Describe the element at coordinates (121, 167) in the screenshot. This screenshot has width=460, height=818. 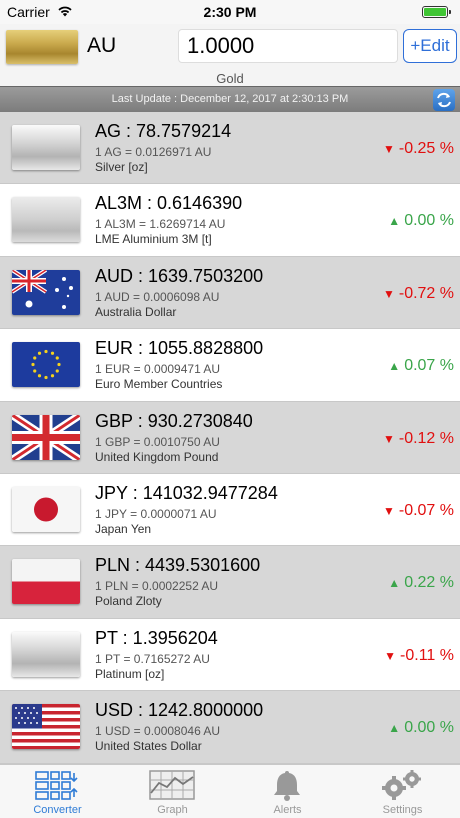
I see `currency-name: Silver [oz]` at that location.